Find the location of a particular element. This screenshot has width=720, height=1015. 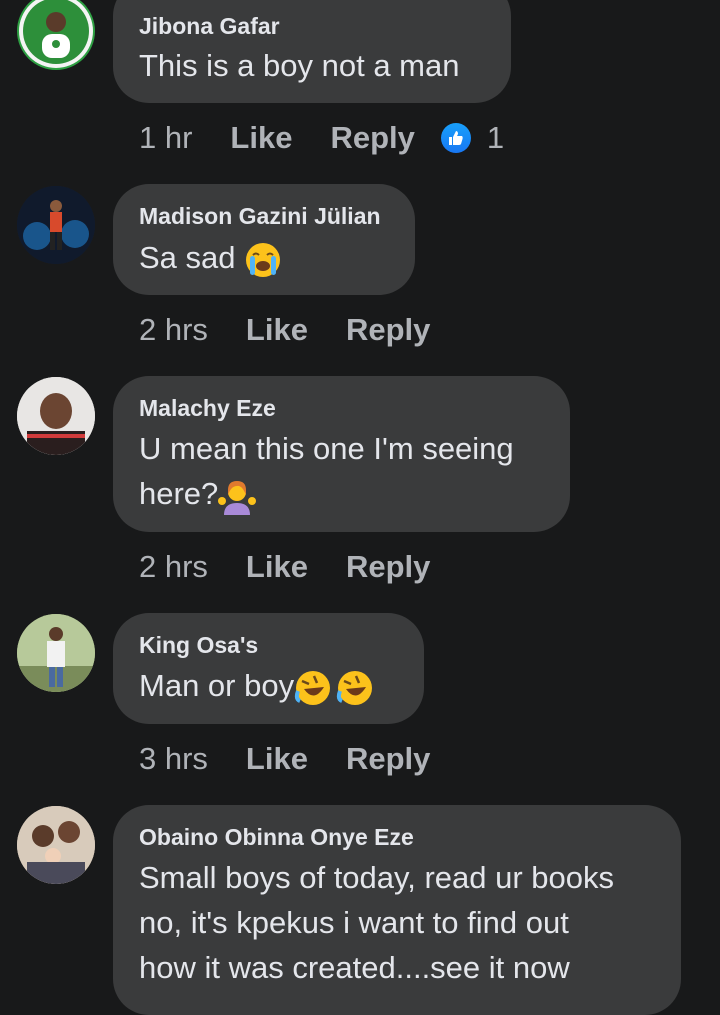

comment-actions: 3 hrs Like Reply is located at coordinates (303, 759).